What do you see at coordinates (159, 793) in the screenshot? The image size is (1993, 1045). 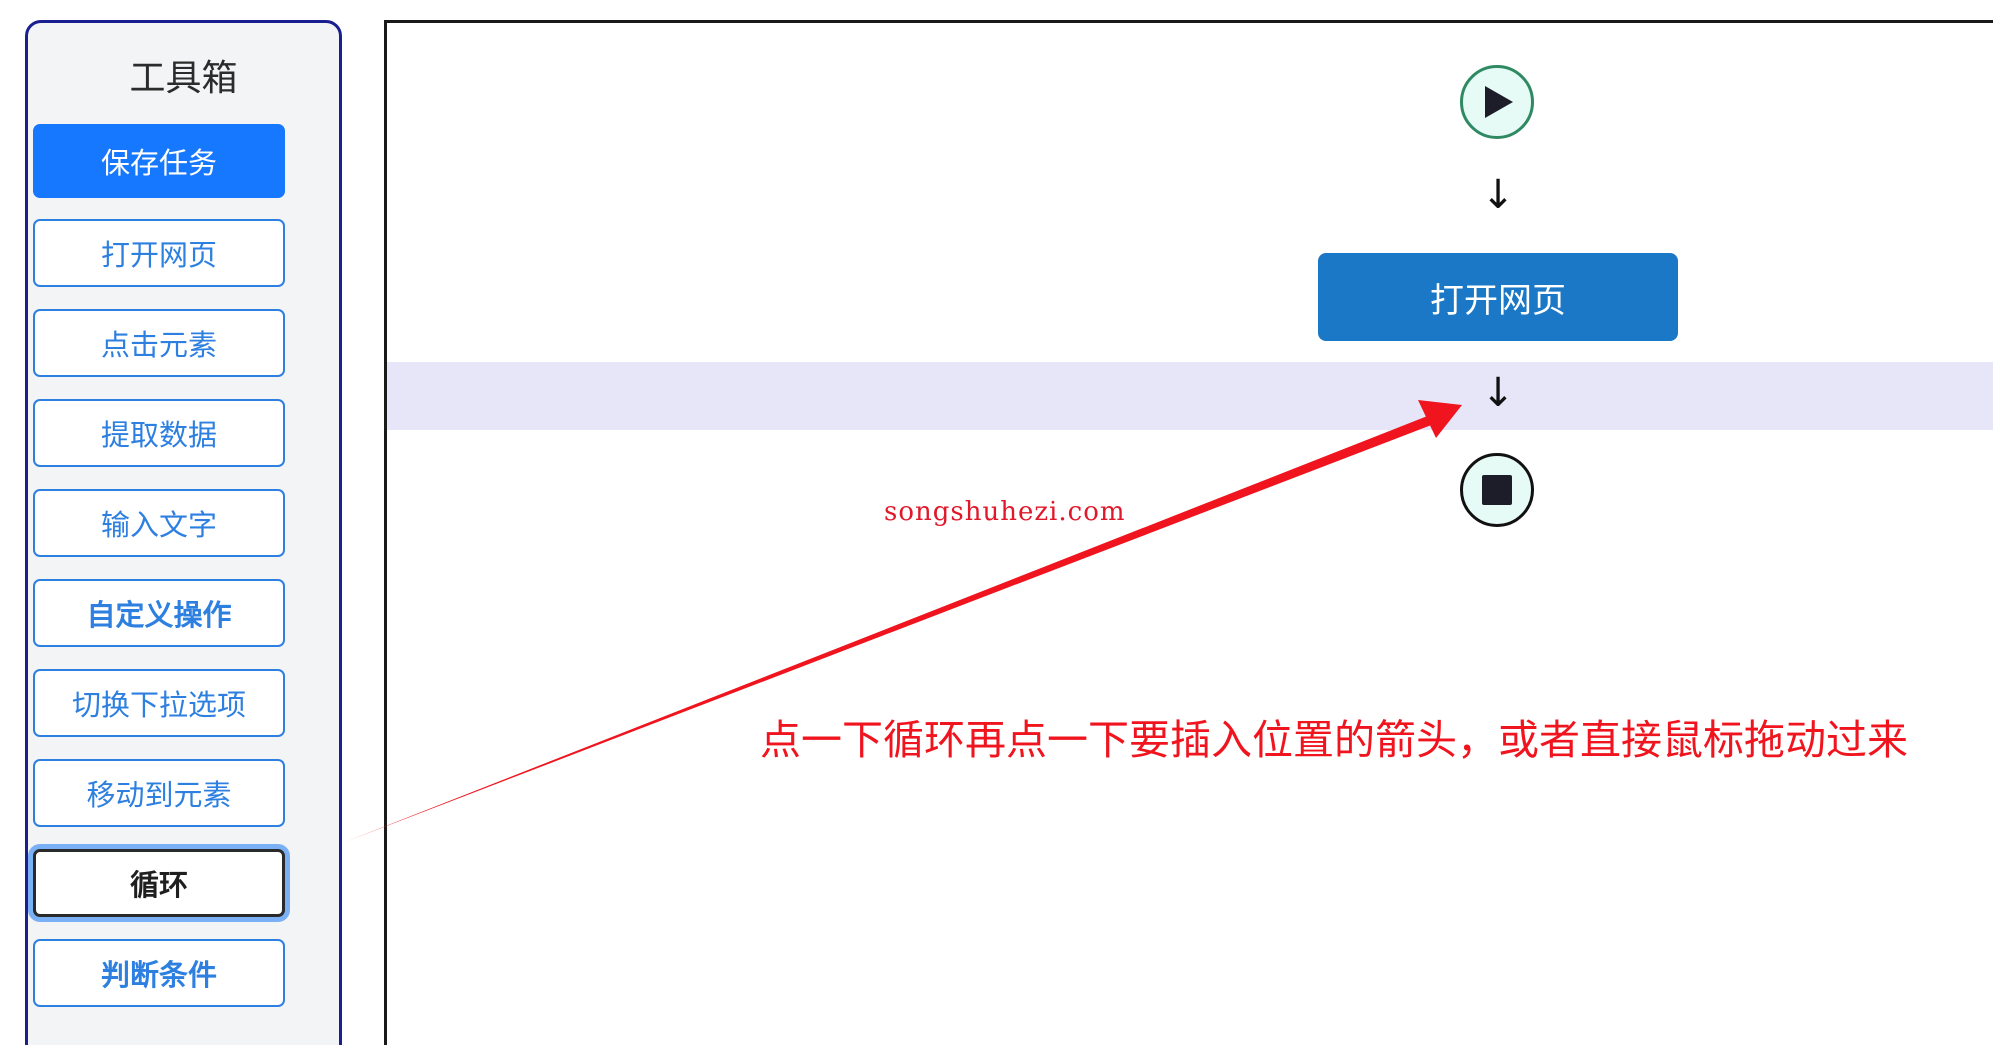 I see `move-to-element-button: 移动到元素` at bounding box center [159, 793].